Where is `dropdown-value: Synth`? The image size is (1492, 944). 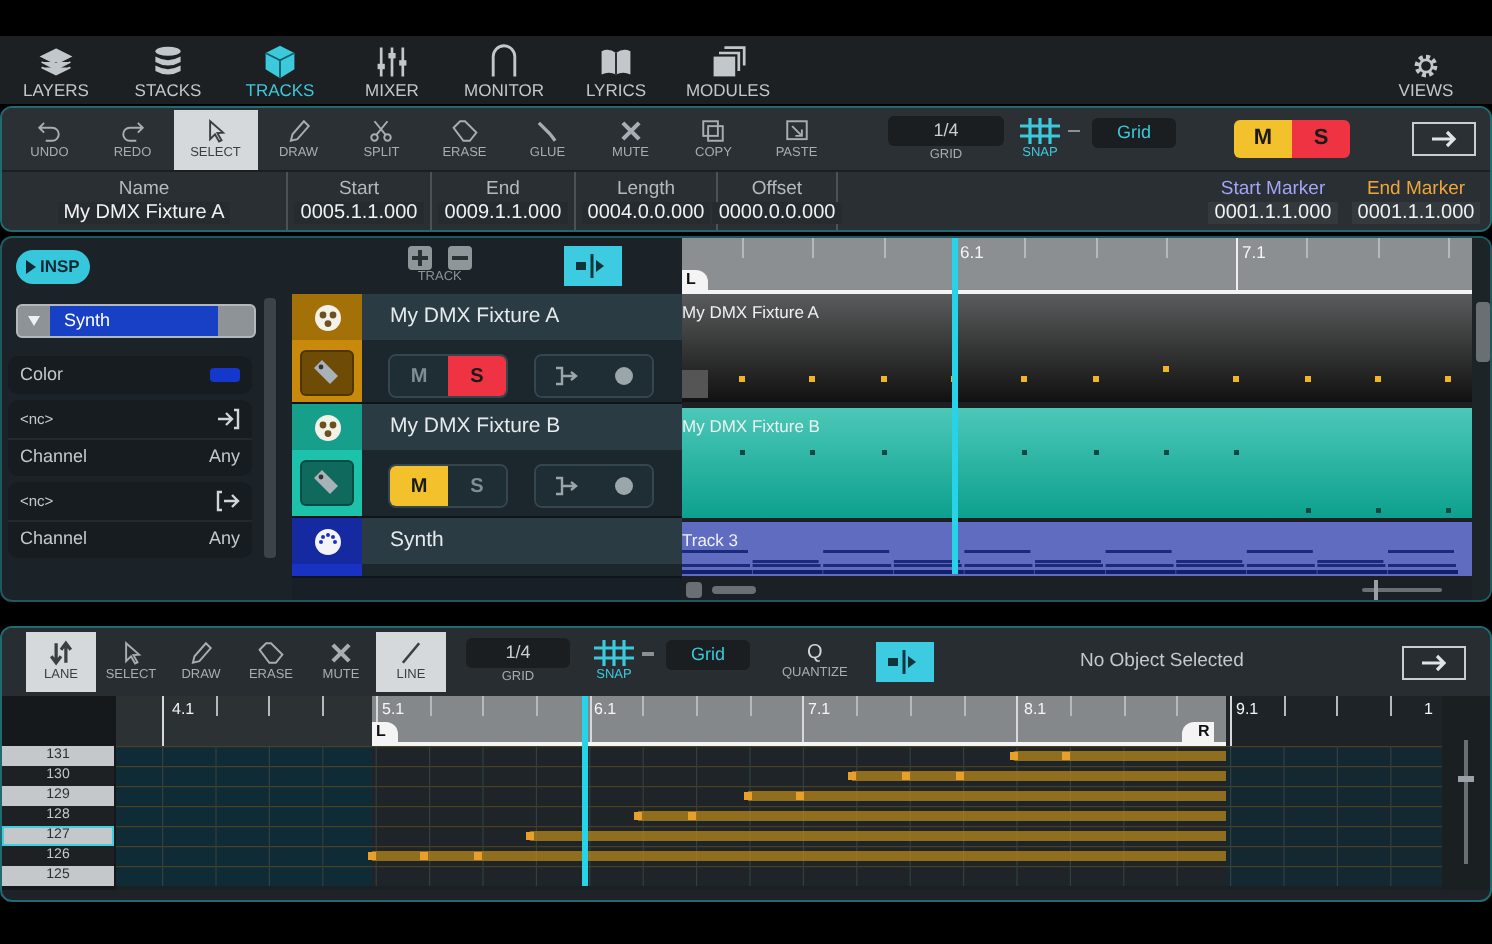
dropdown-value: Synth is located at coordinates (134, 321).